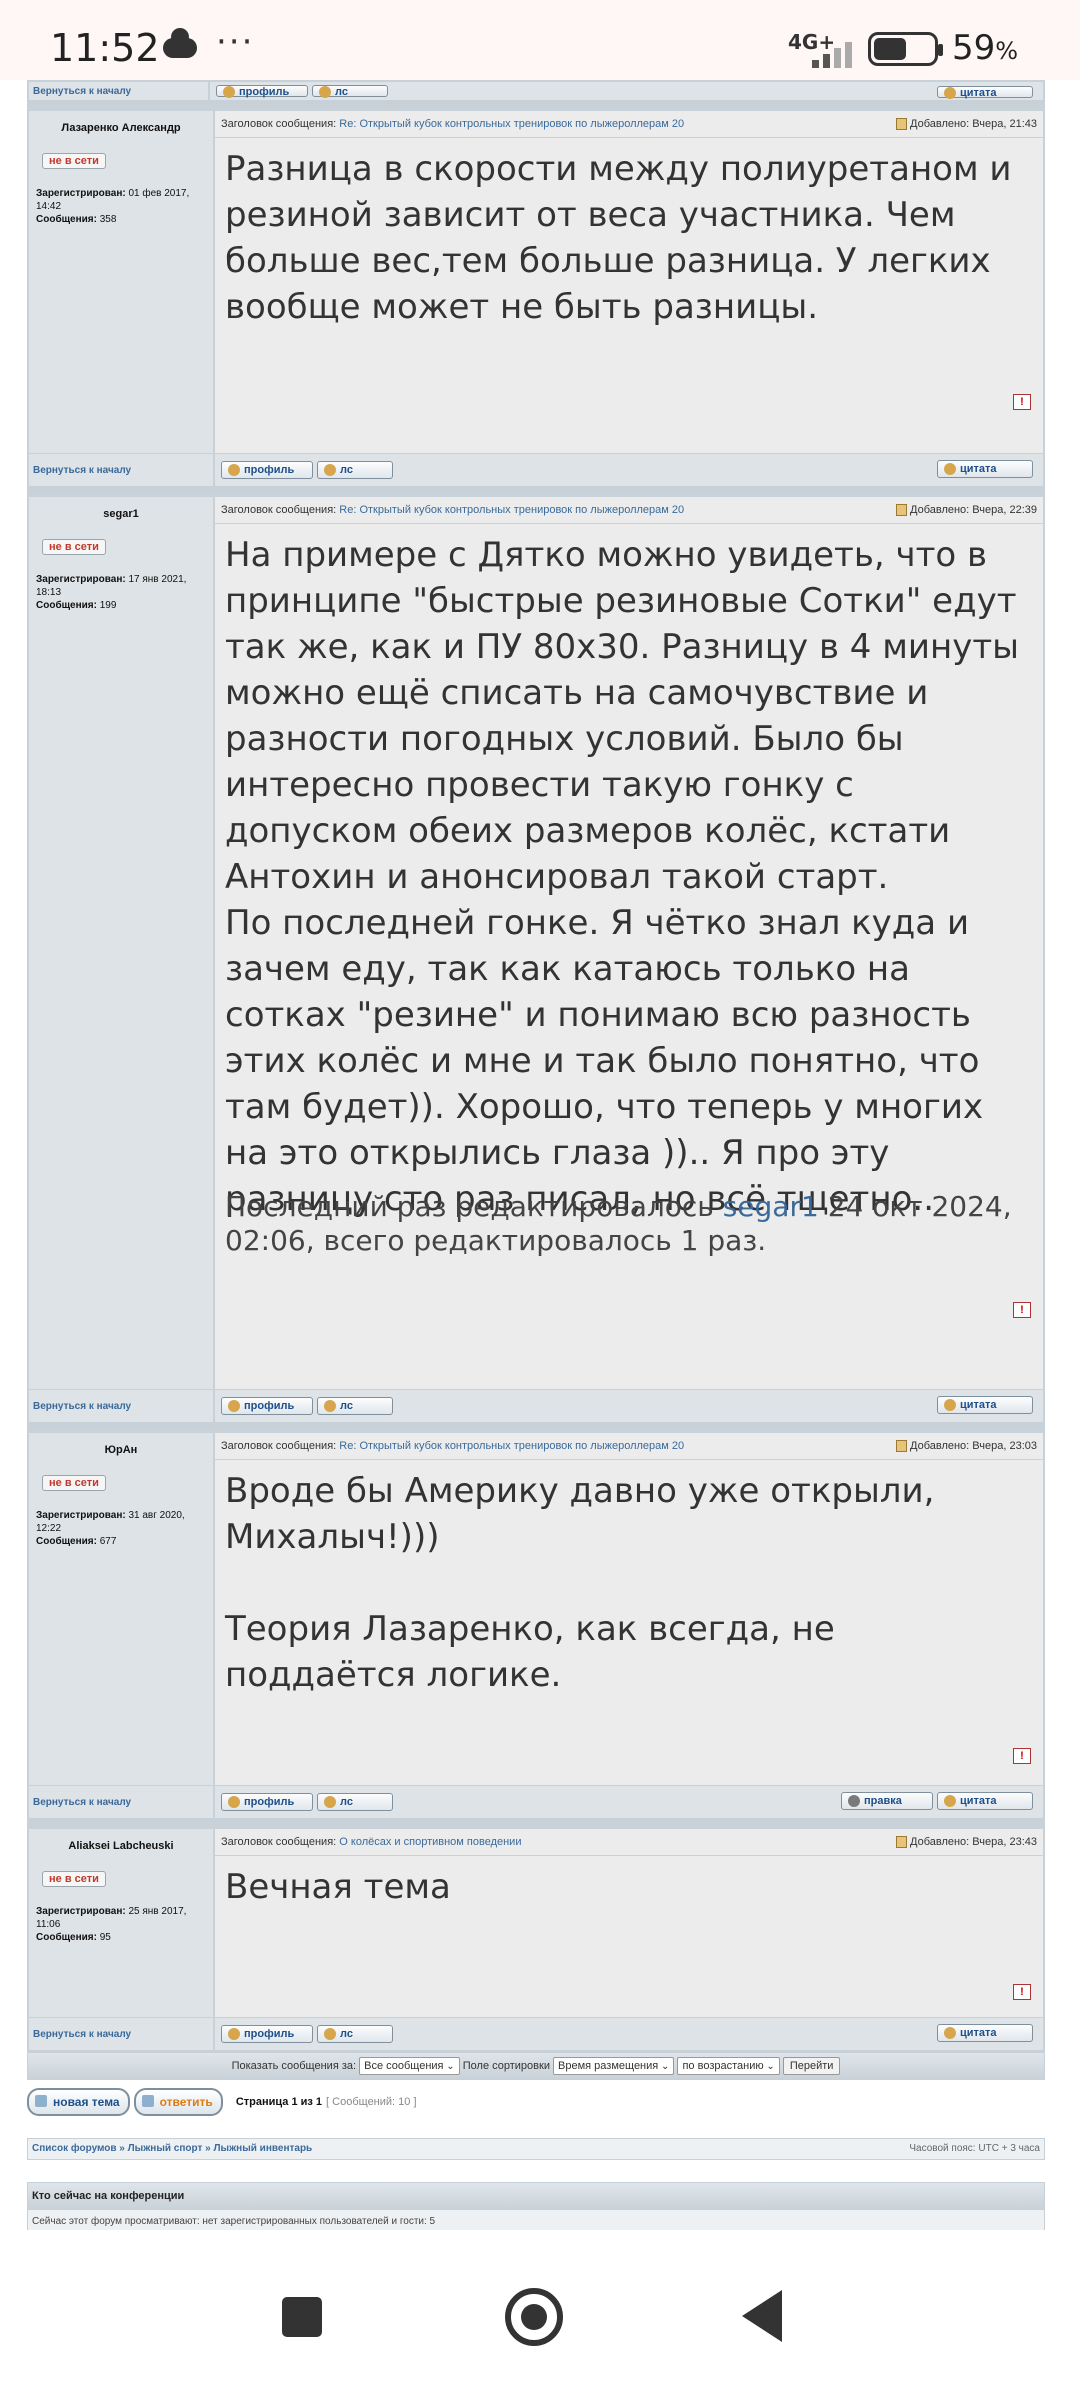  I want to click on author-name: Лазаренко Александр, so click(121, 128).